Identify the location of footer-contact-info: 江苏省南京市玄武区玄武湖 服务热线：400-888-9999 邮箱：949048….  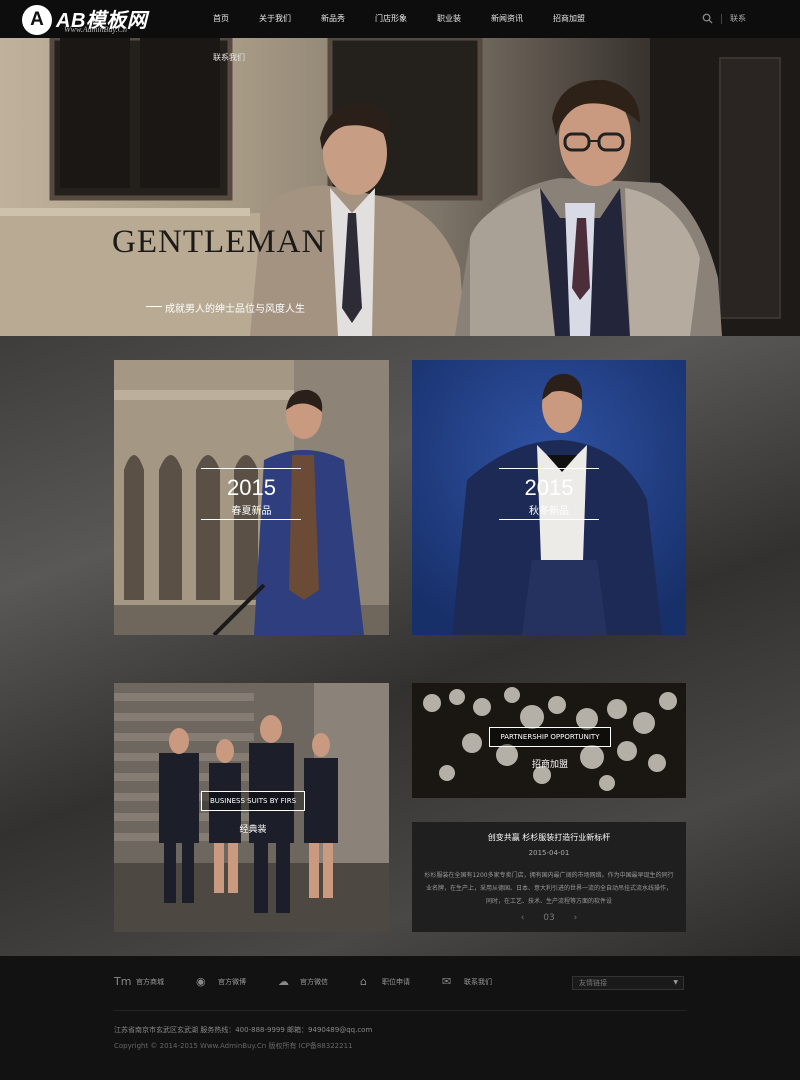
(243, 1030).